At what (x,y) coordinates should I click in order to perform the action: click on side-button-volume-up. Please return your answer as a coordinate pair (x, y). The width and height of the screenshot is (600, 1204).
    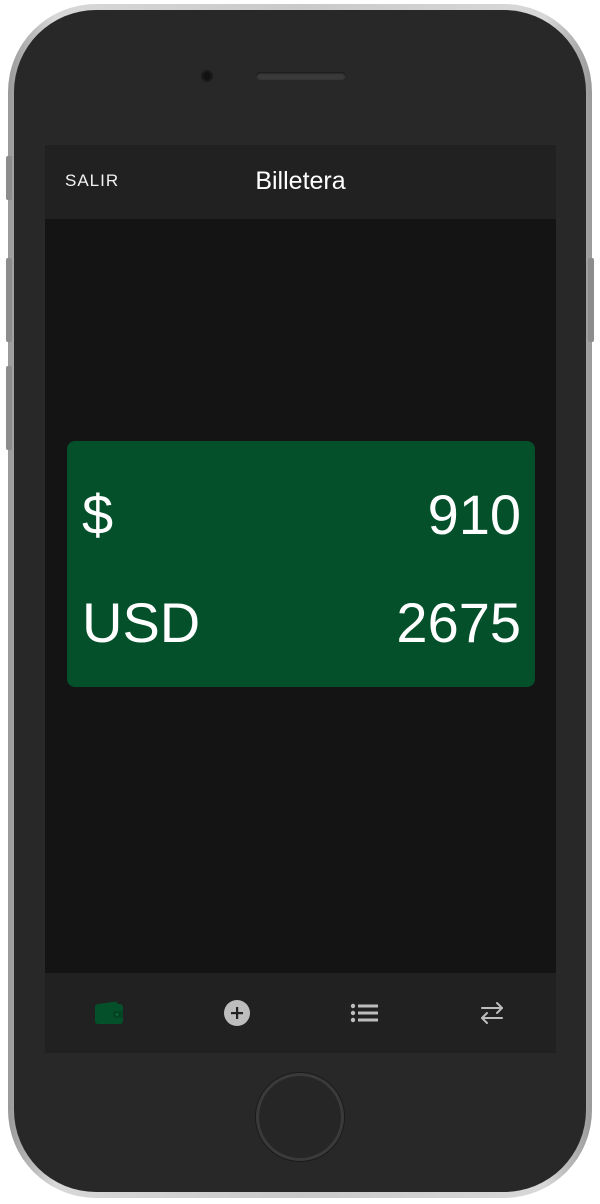
    Looking at the image, I should click on (9, 300).